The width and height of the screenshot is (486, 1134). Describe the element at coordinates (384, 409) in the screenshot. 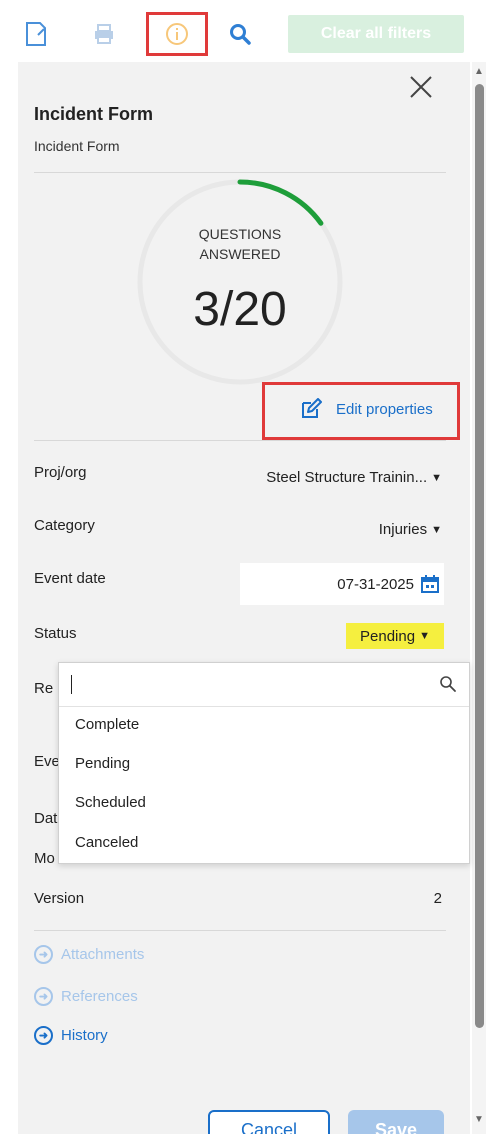

I see `edit-properties-label: Edit properties` at that location.